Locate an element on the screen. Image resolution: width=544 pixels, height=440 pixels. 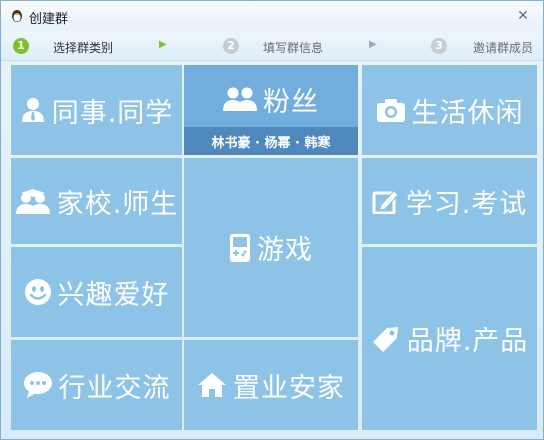
category-fans: 粉丝 林书豪 · 杨幂 · 韩寒 is located at coordinates (271, 110).